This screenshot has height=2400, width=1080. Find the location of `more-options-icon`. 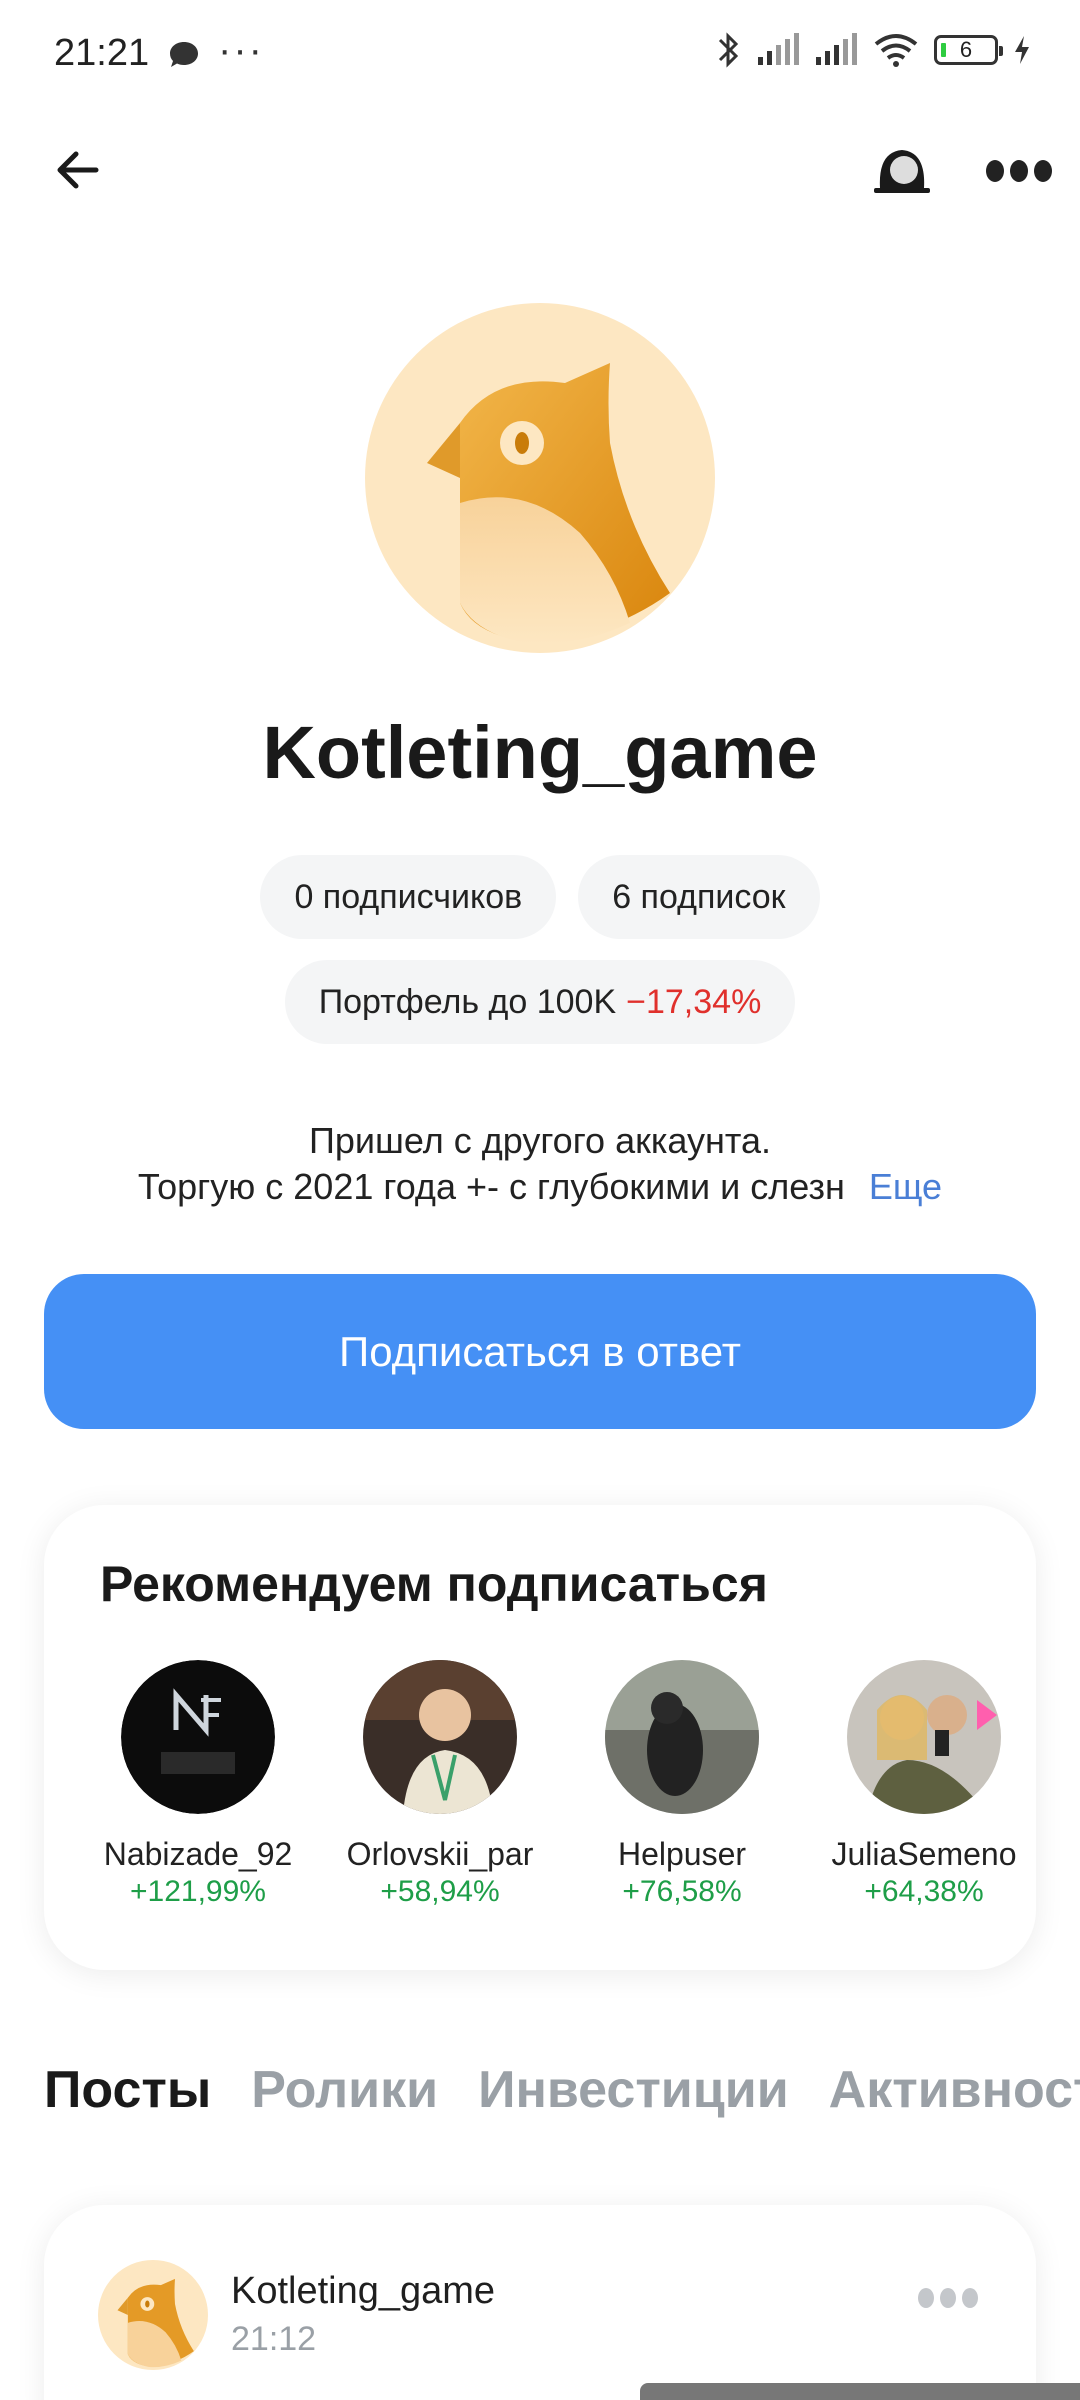

more-options-icon is located at coordinates (1020, 171).